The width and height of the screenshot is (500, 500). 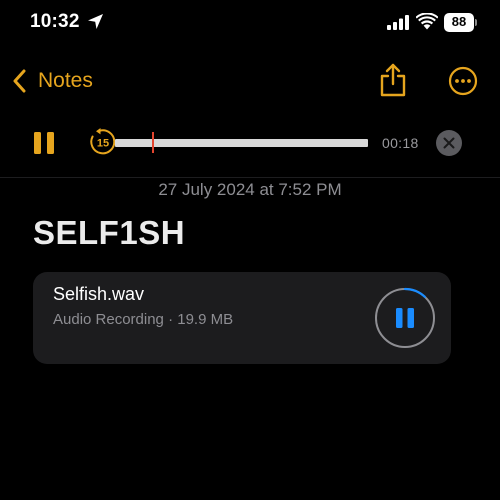 I want to click on back-button: Notes, so click(x=52, y=81).